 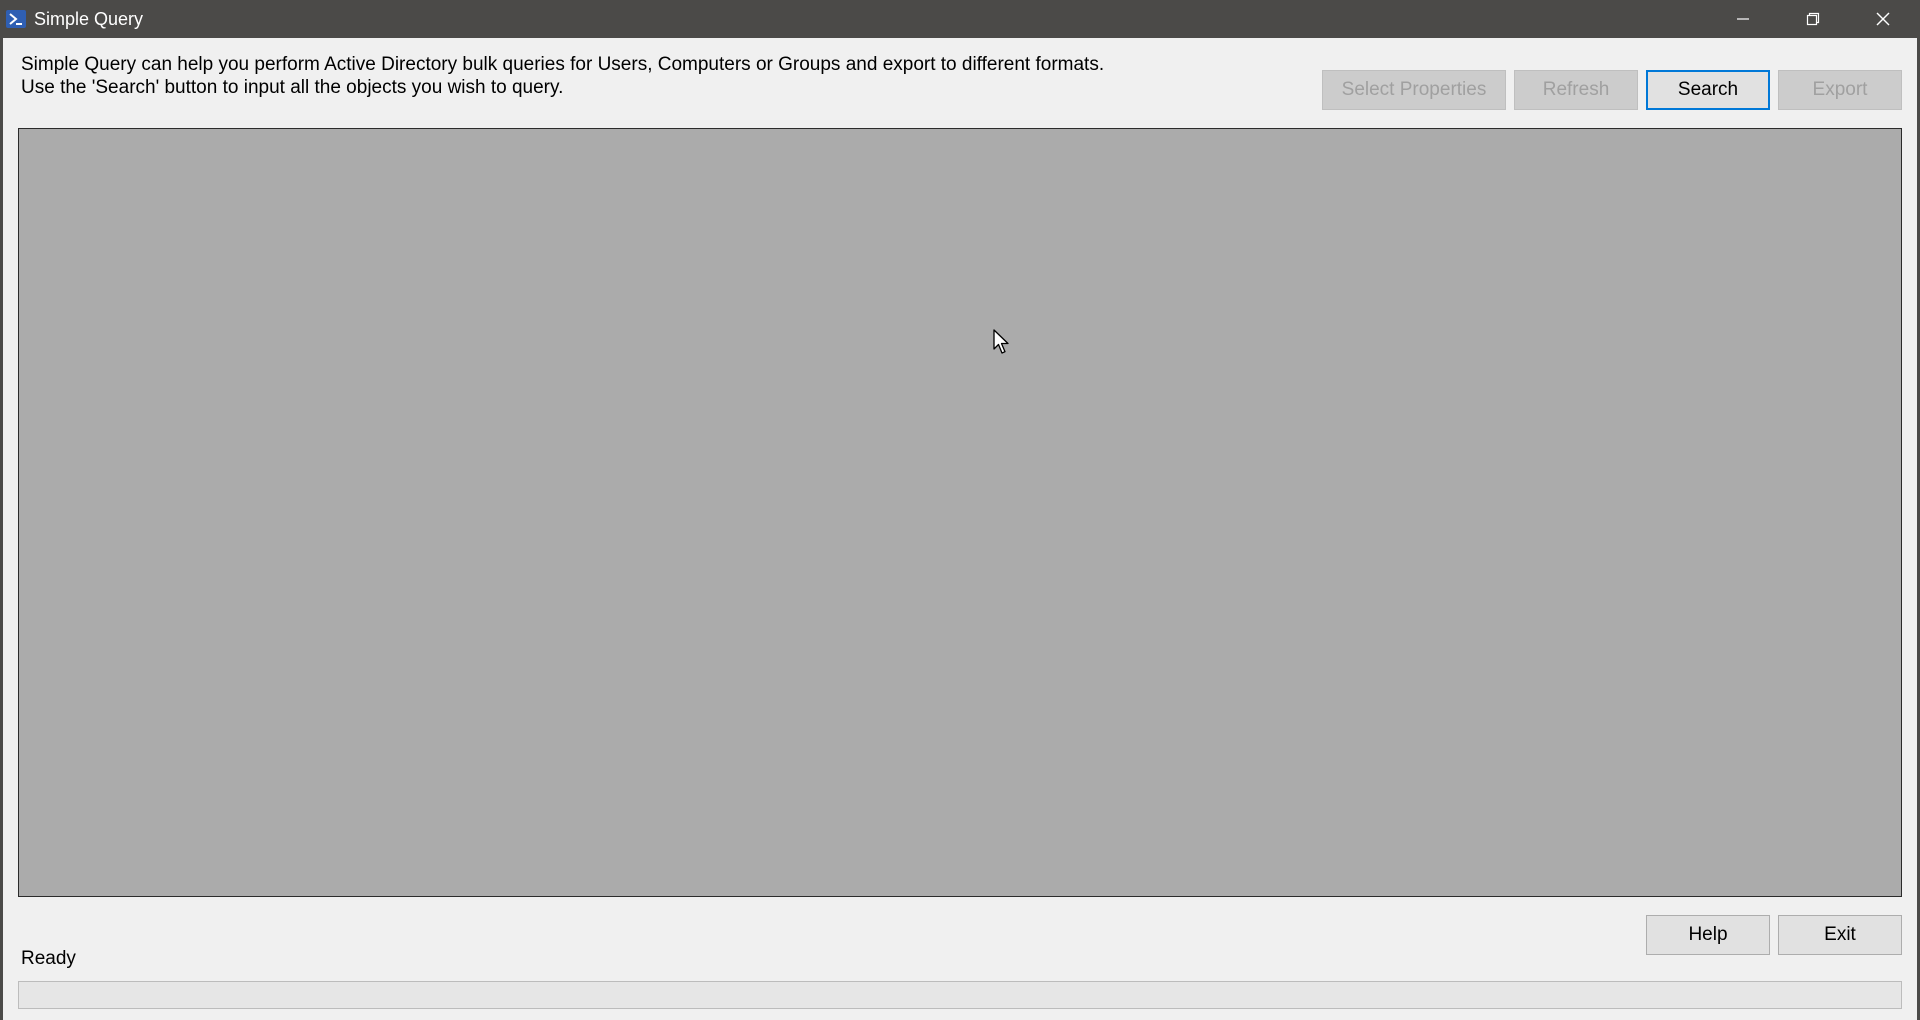 I want to click on refresh-button: Refresh, so click(x=1576, y=90).